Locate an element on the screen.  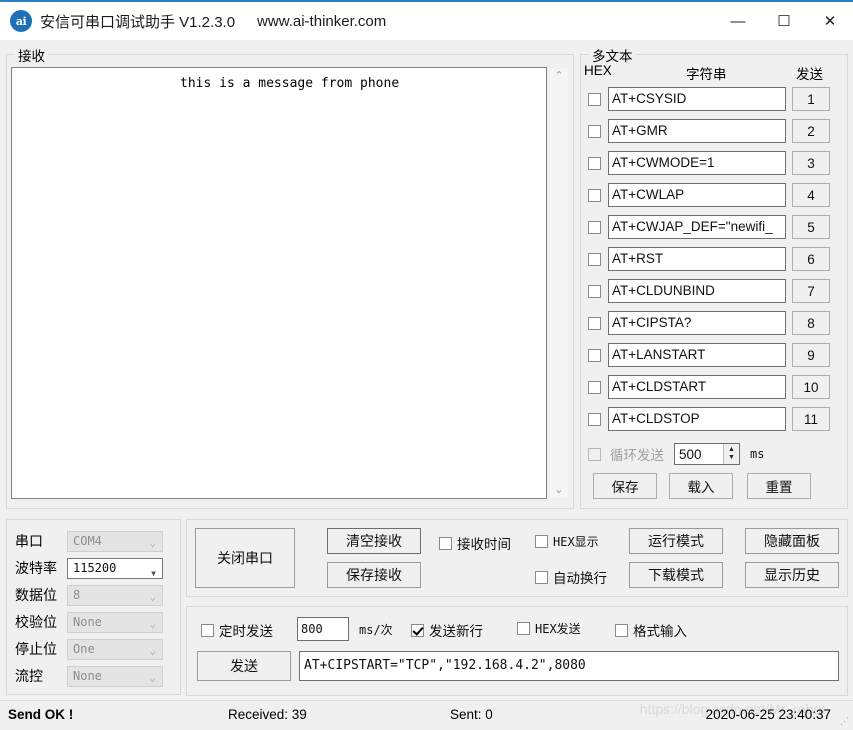
send-newline-checkbox-wrap: 发送新行 is located at coordinates (447, 630).